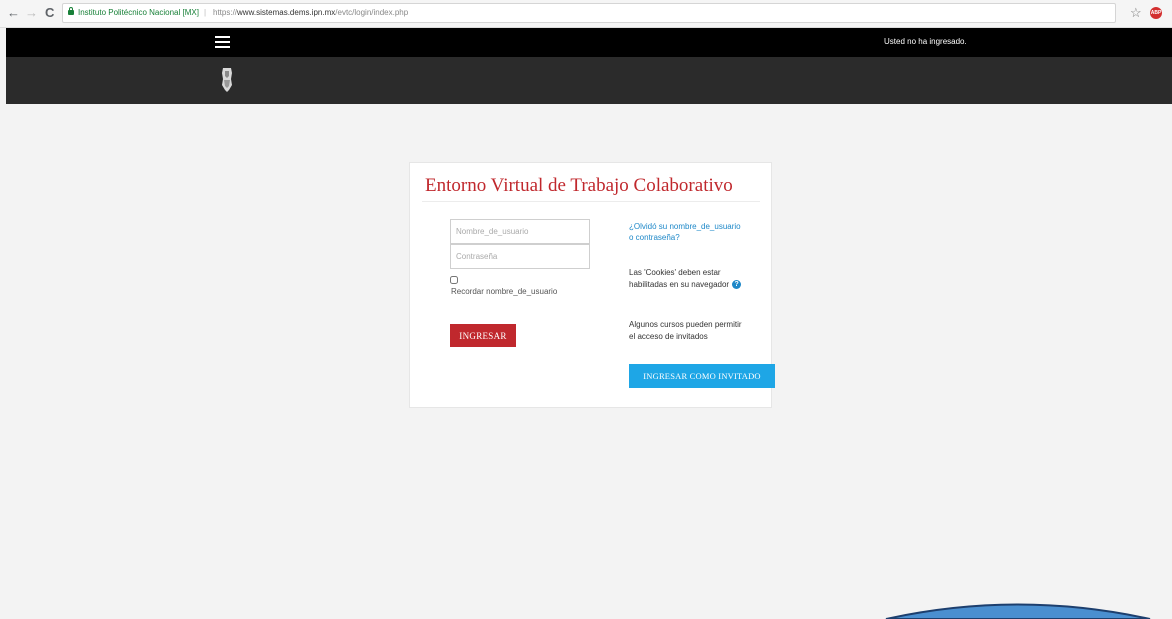  What do you see at coordinates (589, 80) in the screenshot?
I see `brand-header` at bounding box center [589, 80].